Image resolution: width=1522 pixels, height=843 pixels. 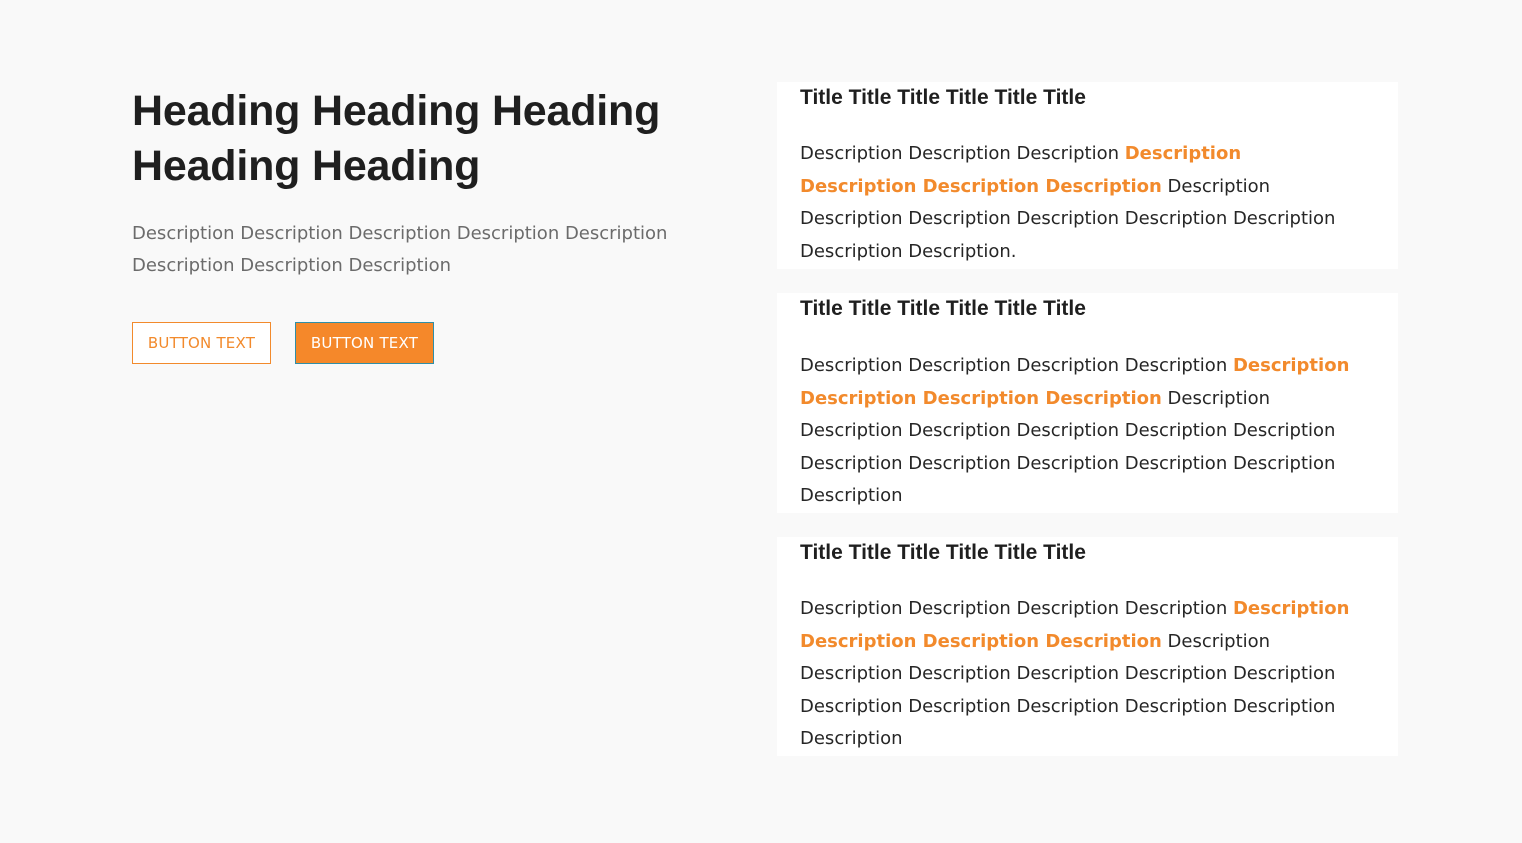 I want to click on hero-buttons: BUTTON TEXT BUTTON TEXT, so click(x=412, y=343).